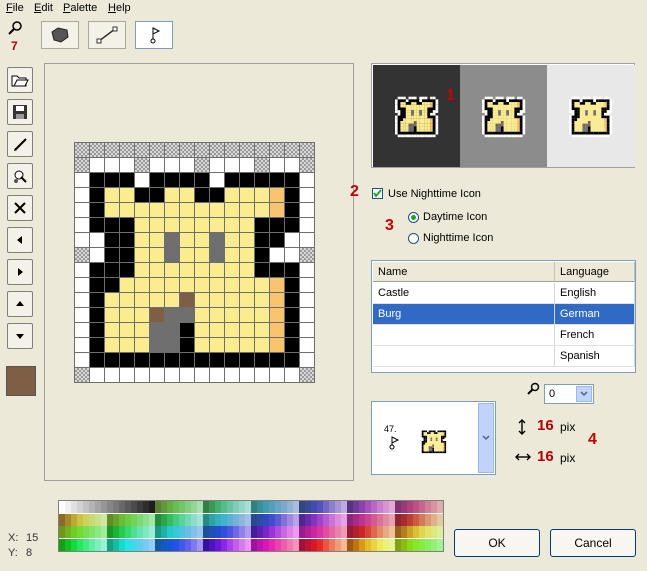  Describe the element at coordinates (595, 272) in the screenshot. I see `column-header-language: Language` at that location.